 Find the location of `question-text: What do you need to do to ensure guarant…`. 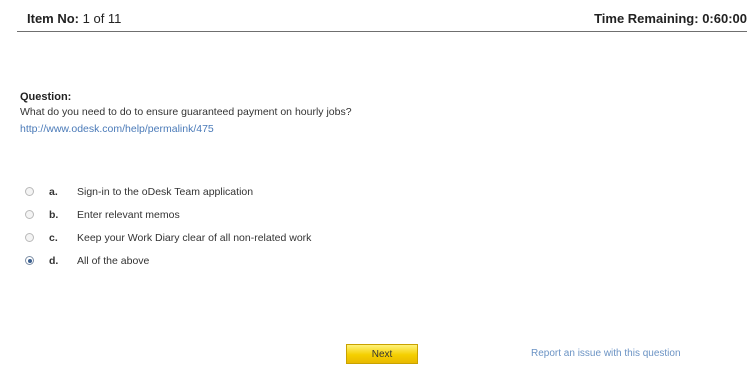

question-text: What do you need to do to ensure guarant… is located at coordinates (186, 112).